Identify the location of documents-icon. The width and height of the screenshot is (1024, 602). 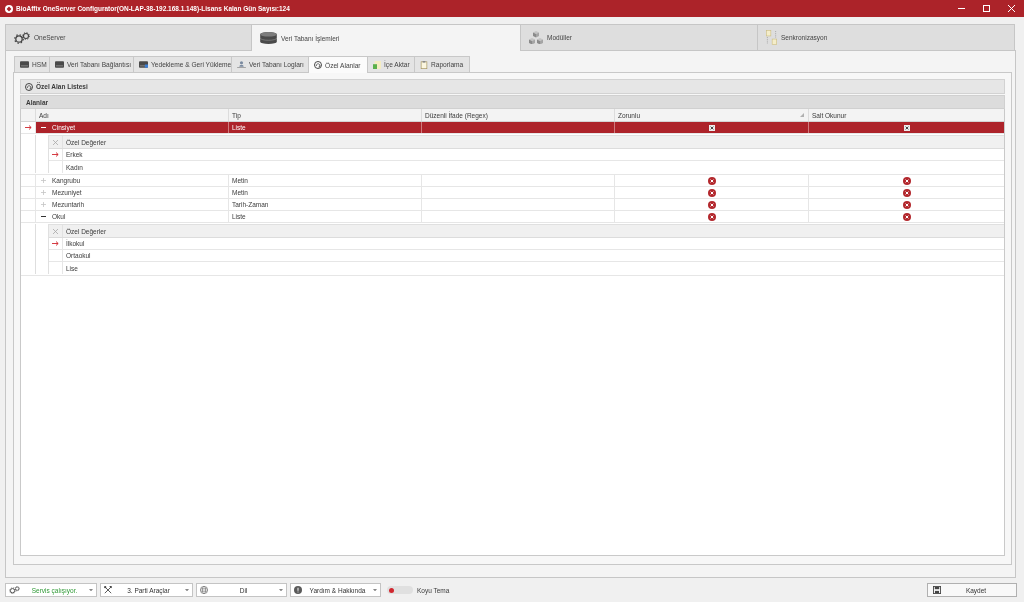
(771, 37).